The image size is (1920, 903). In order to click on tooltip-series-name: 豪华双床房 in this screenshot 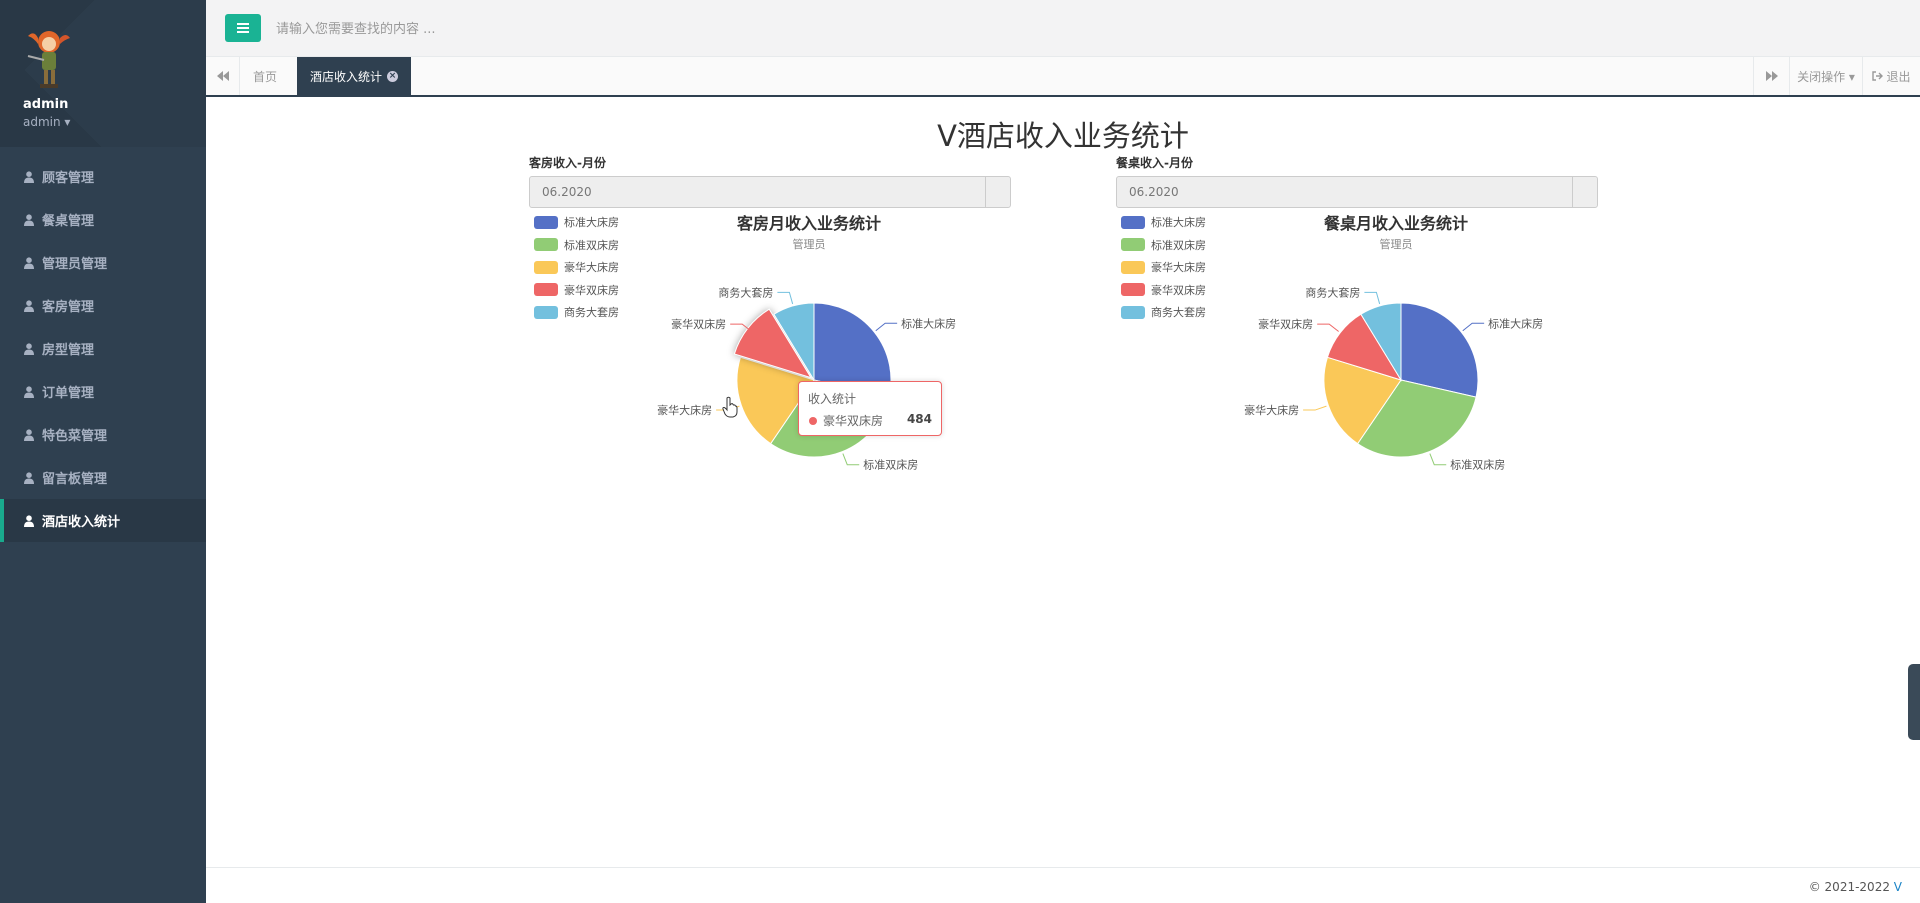, I will do `click(853, 421)`.